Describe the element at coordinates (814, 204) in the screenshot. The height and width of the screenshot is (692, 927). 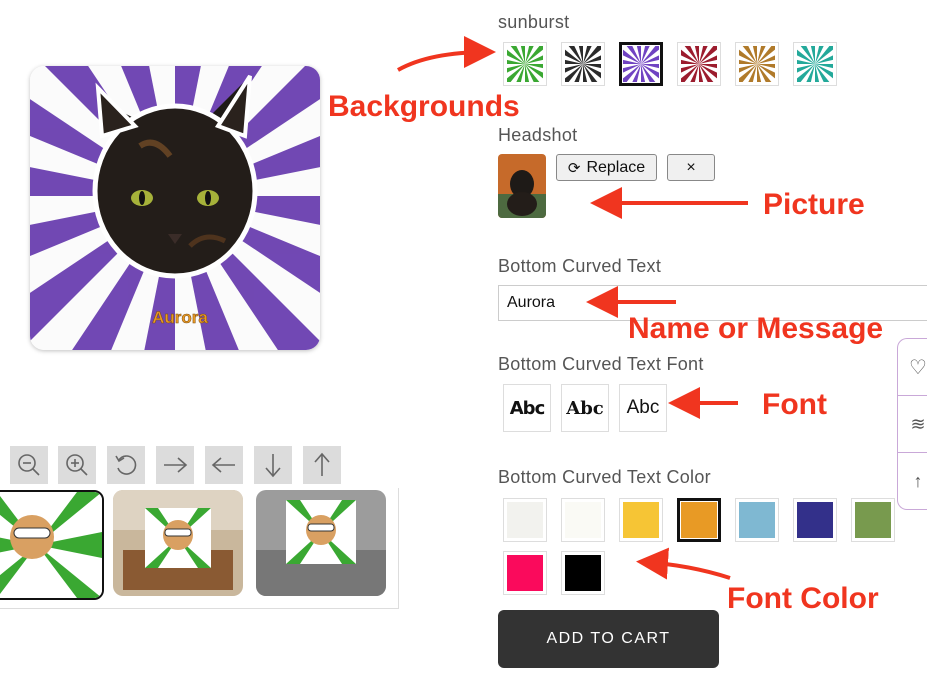
I see `annotation-picture: Picture` at that location.